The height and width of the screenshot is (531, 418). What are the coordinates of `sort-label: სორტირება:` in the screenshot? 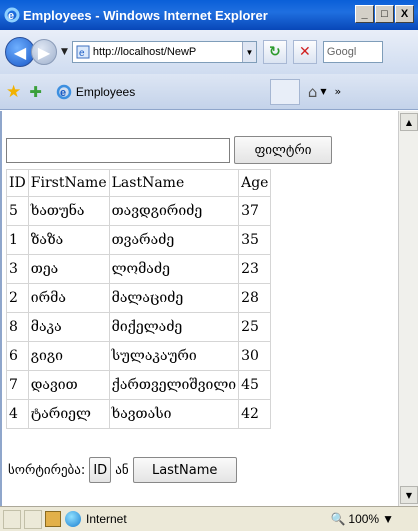 It's located at (47, 470).